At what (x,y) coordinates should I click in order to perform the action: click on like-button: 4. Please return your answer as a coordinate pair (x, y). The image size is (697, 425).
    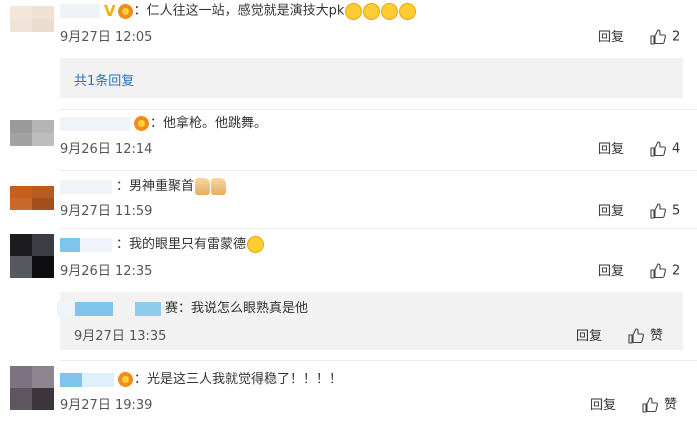
    Looking at the image, I should click on (665, 149).